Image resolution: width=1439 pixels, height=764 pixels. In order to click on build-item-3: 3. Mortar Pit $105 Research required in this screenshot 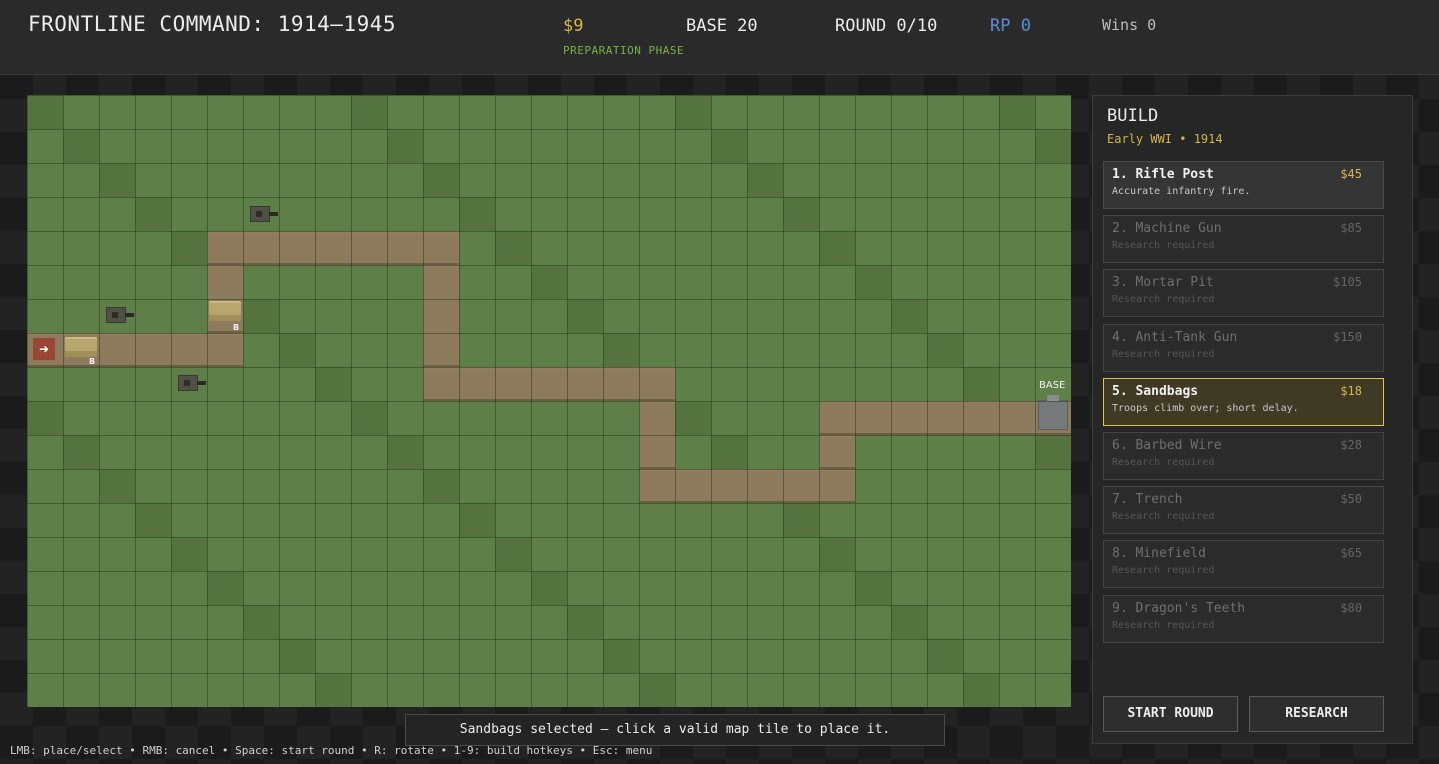, I will do `click(1243, 293)`.